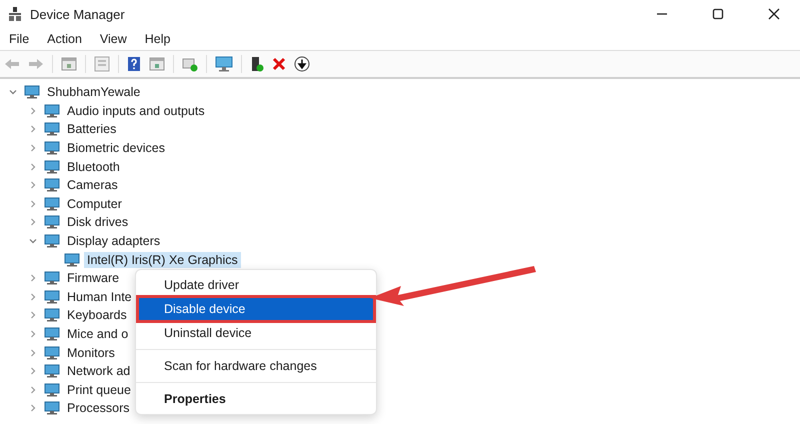 The image size is (800, 424). Describe the element at coordinates (94, 204) in the screenshot. I see `tree-item: Computer` at that location.